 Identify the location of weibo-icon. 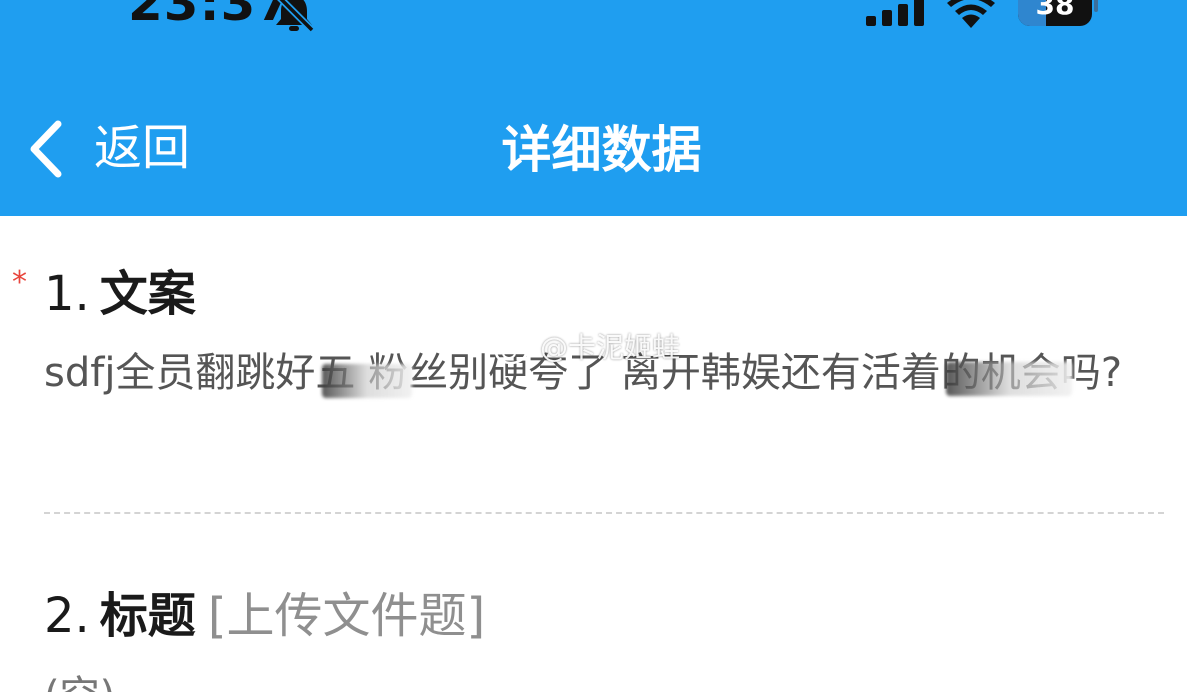
(513, 350).